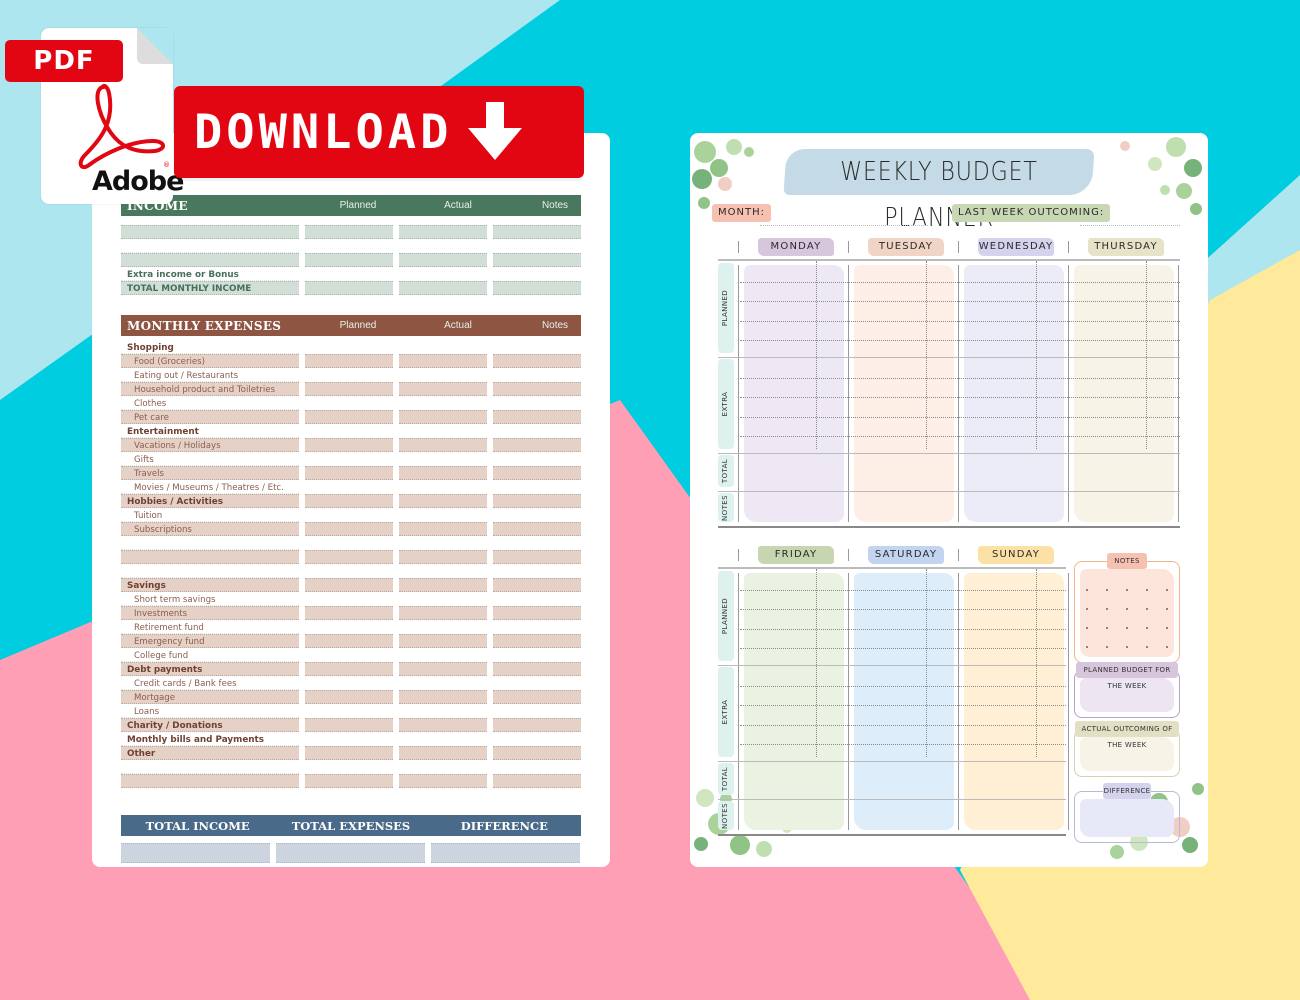 This screenshot has width=1300, height=1000. What do you see at coordinates (794, 393) in the screenshot?
I see `day-column-monday` at bounding box center [794, 393].